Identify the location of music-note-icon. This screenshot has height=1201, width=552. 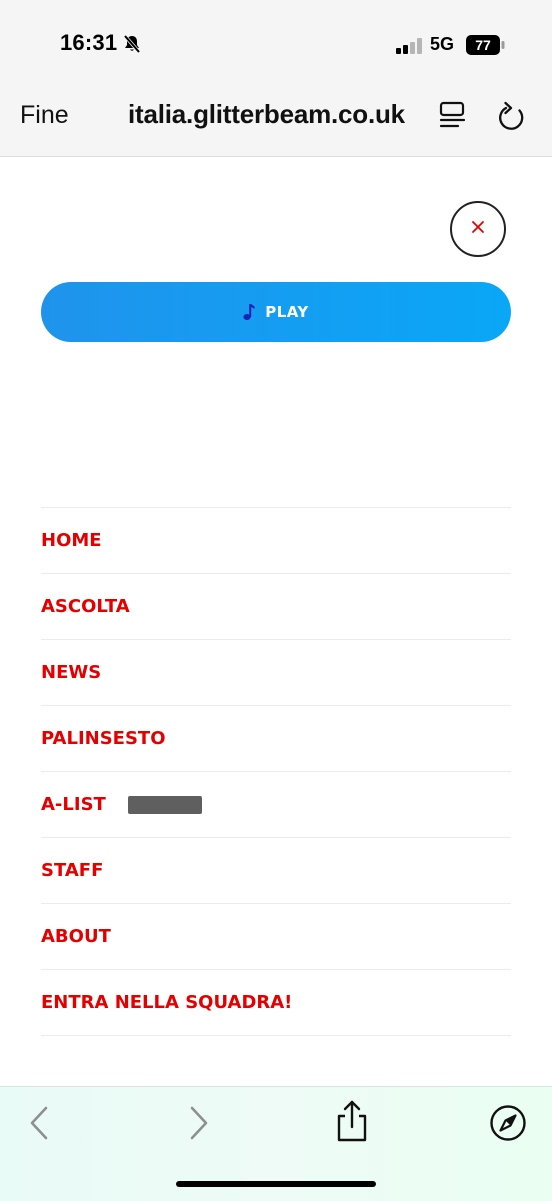
(249, 312).